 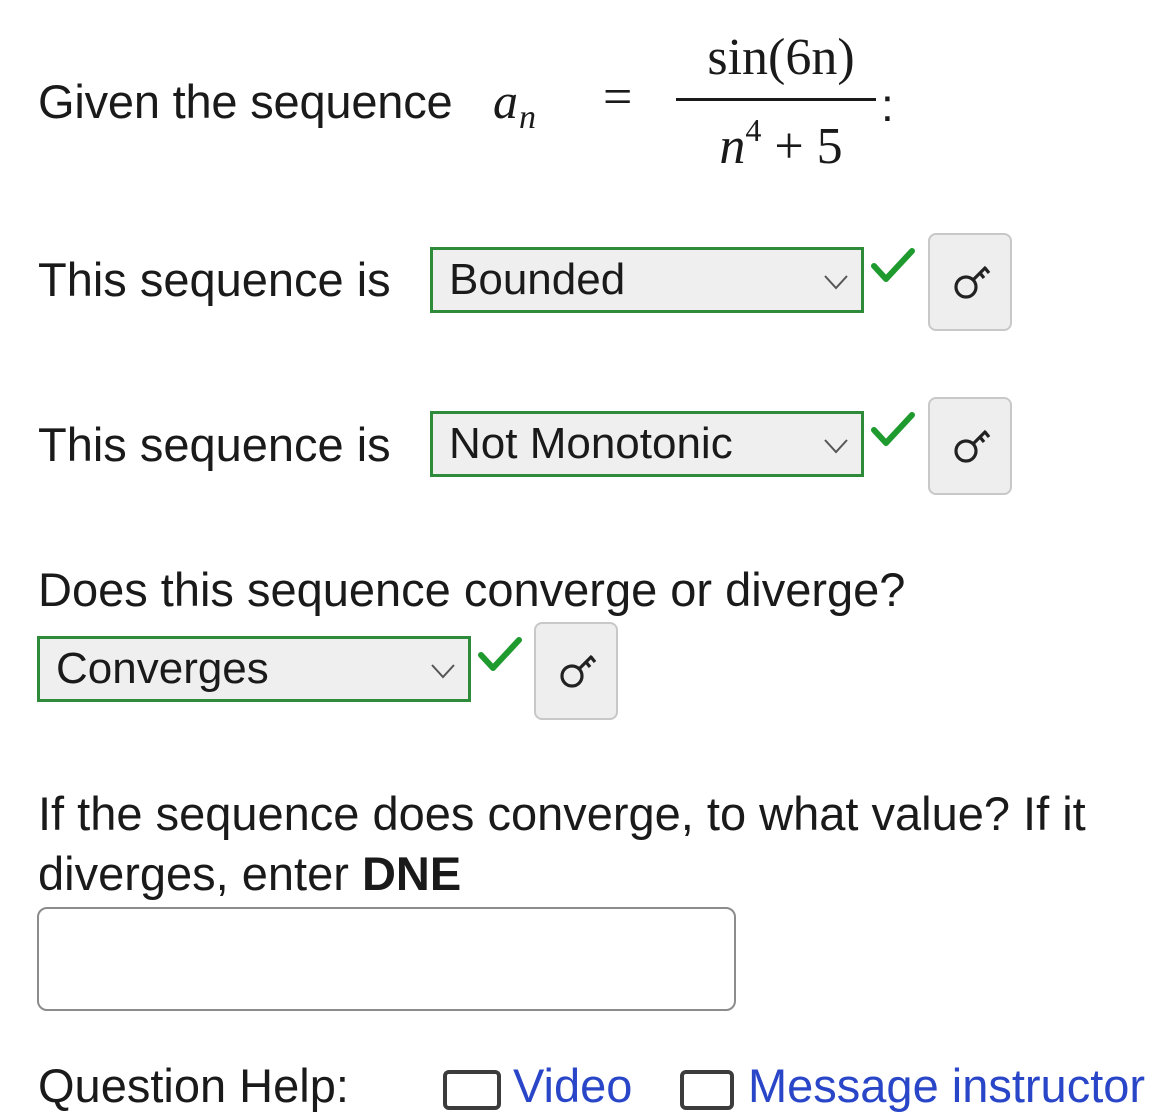 I want to click on monotonic-label: This sequence is, so click(x=214, y=444).